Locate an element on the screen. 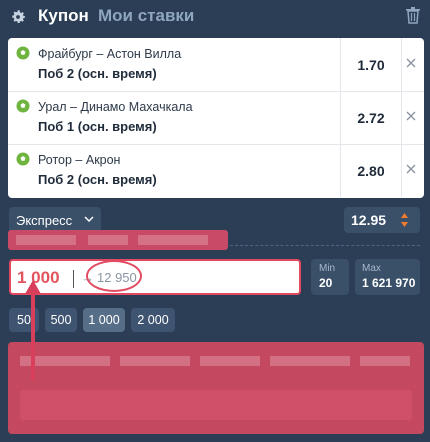 The width and height of the screenshot is (430, 442). bet-odd: 2.72 is located at coordinates (371, 117).